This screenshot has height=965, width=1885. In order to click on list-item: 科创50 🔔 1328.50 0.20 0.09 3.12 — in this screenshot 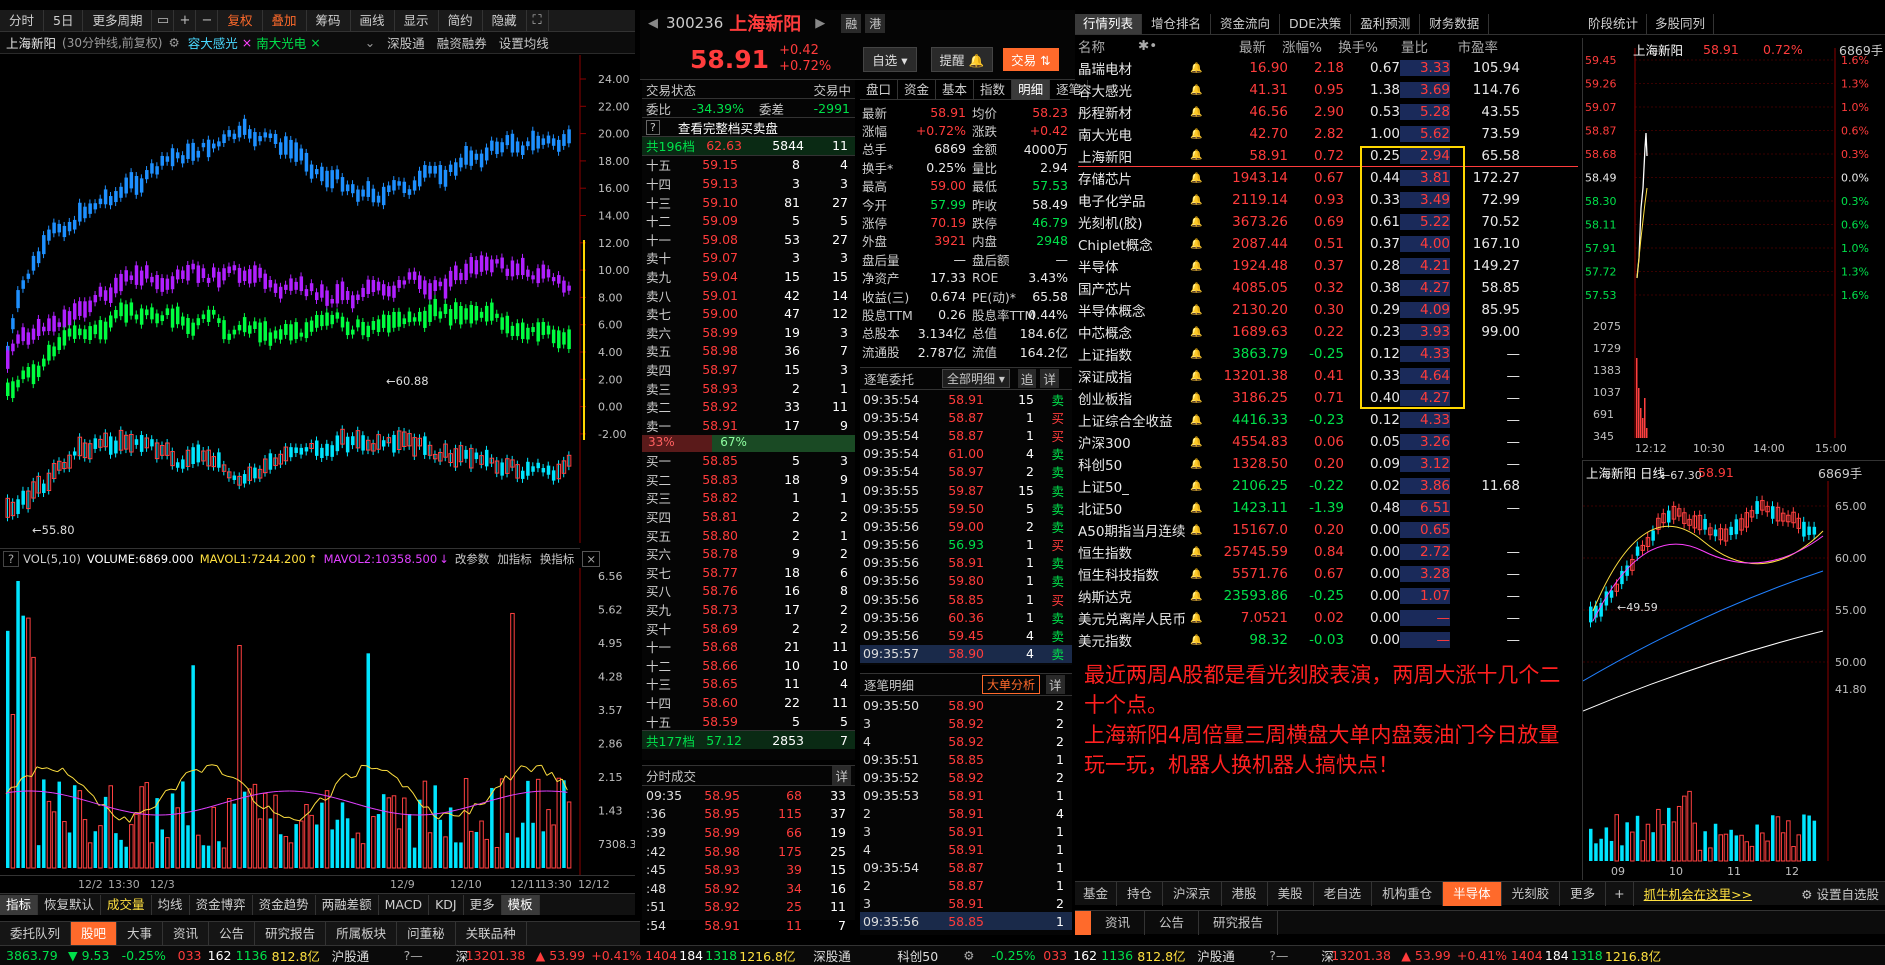, I will do `click(1328, 464)`.